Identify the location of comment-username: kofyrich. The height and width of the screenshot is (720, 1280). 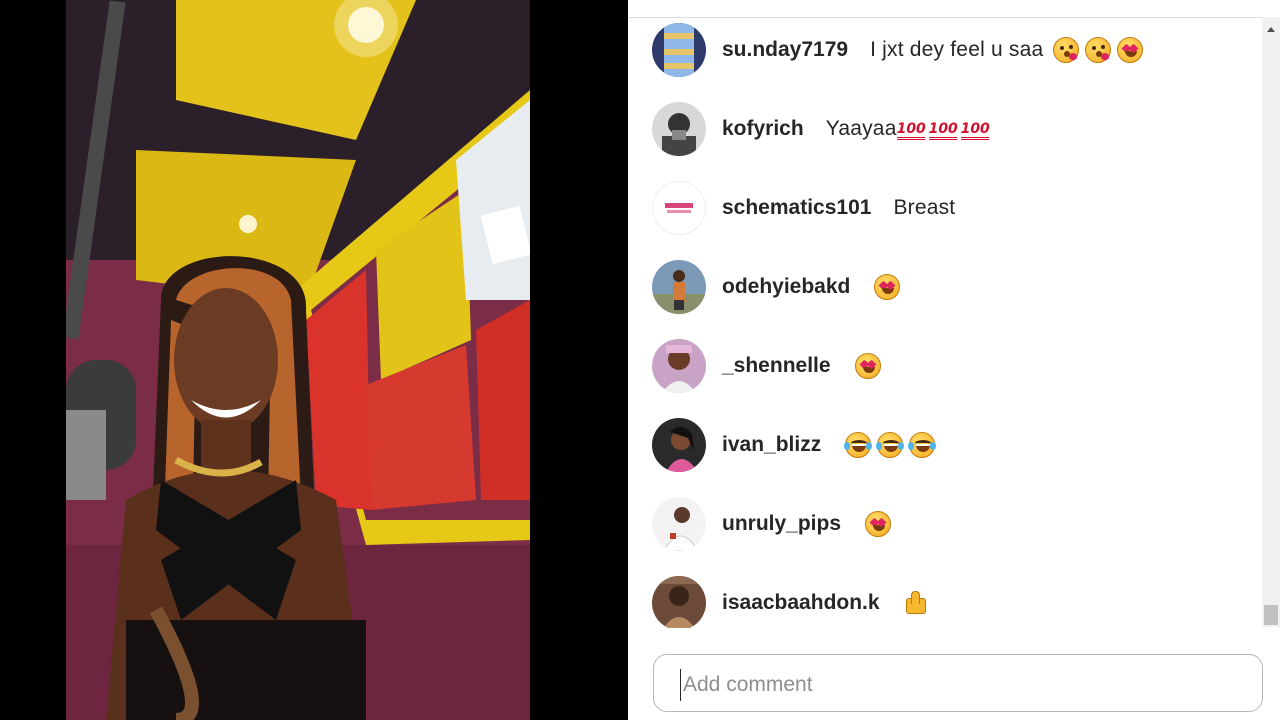
(763, 129).